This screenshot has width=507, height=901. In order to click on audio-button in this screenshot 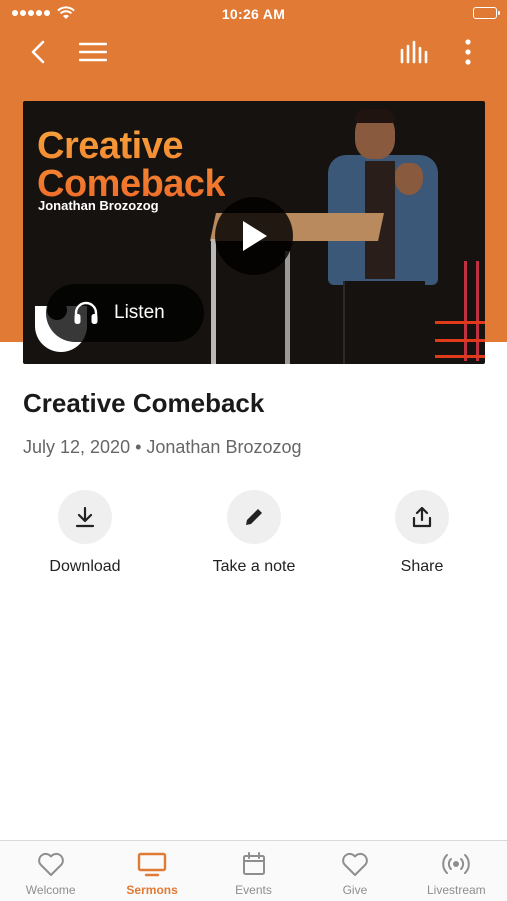, I will do `click(414, 52)`.